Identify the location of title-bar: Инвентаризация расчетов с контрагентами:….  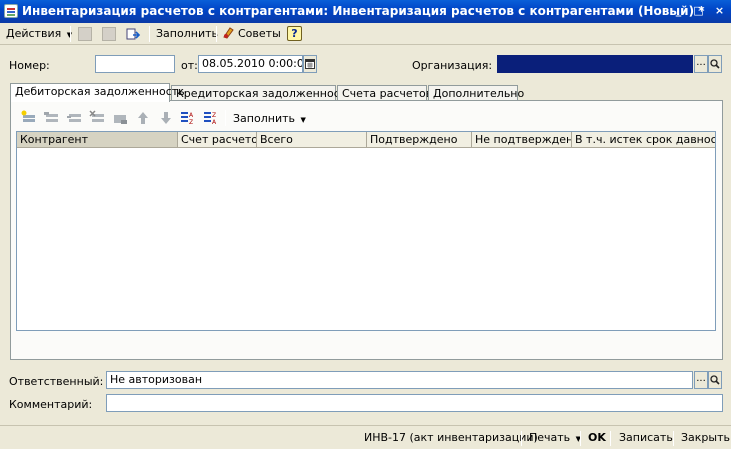
(365, 11).